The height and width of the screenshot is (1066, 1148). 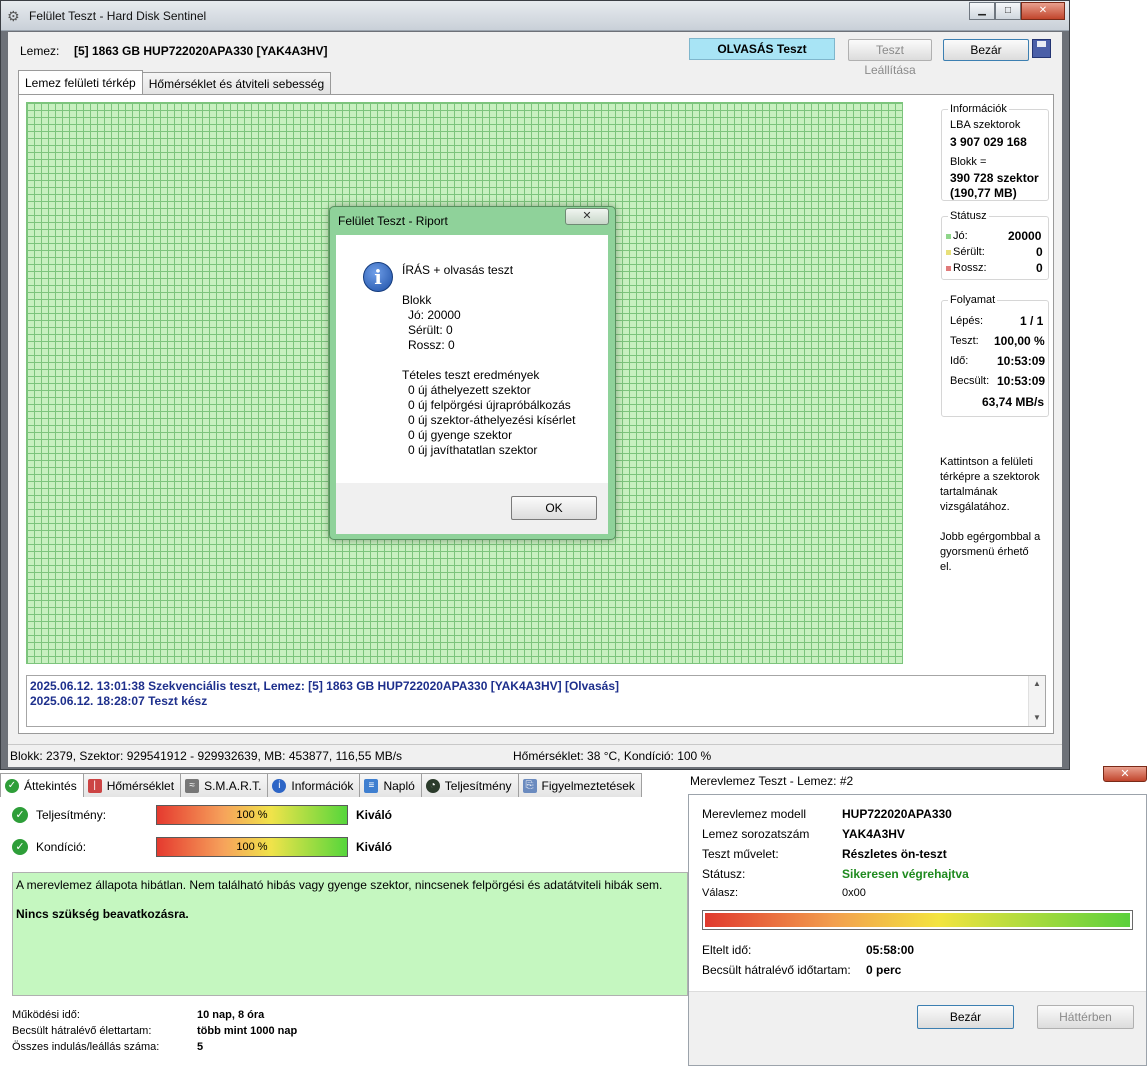 What do you see at coordinates (492, 420) in the screenshot?
I see `report-result: 0 új szektor-áthelyezési kísérlet` at bounding box center [492, 420].